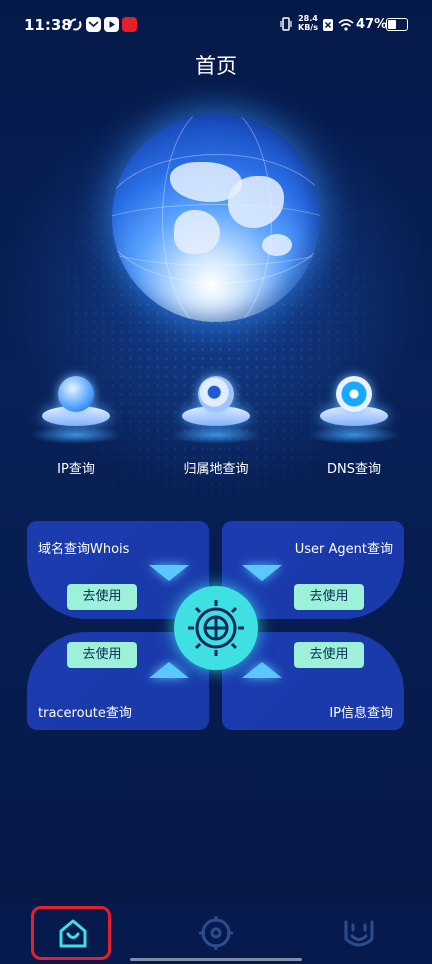 The height and width of the screenshot is (964, 432). I want to click on ip-info-use-button: 去使用, so click(329, 655).